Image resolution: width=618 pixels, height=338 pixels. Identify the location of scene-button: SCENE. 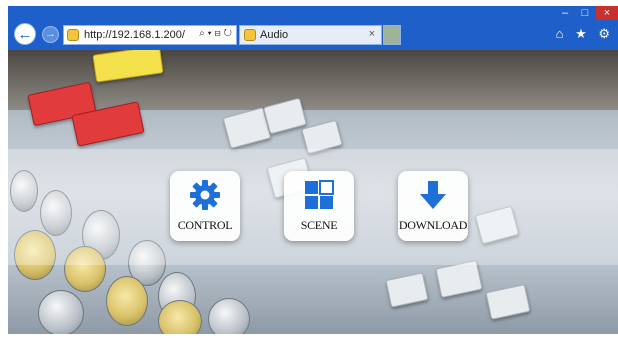
(319, 206).